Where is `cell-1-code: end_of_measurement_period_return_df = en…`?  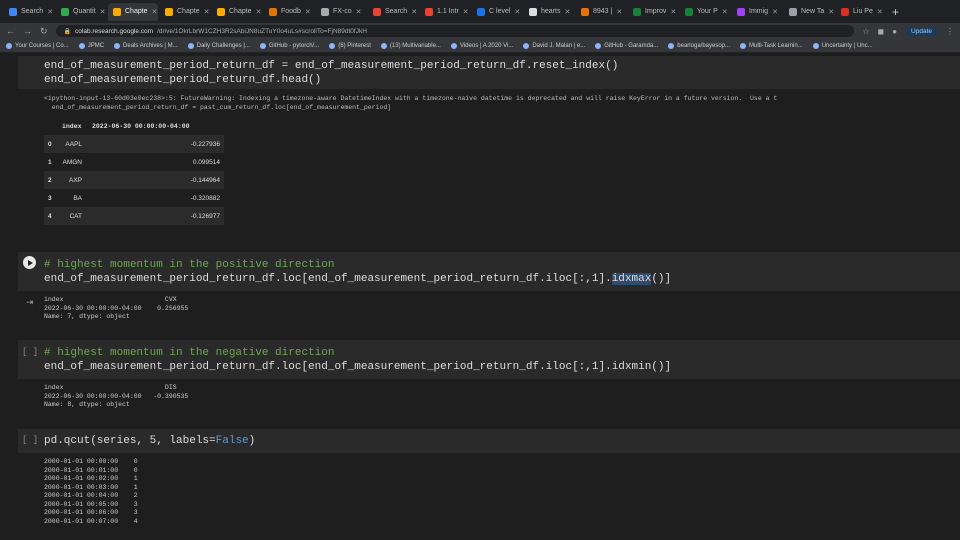 cell-1-code: end_of_measurement_period_return_df = en… is located at coordinates (489, 72).